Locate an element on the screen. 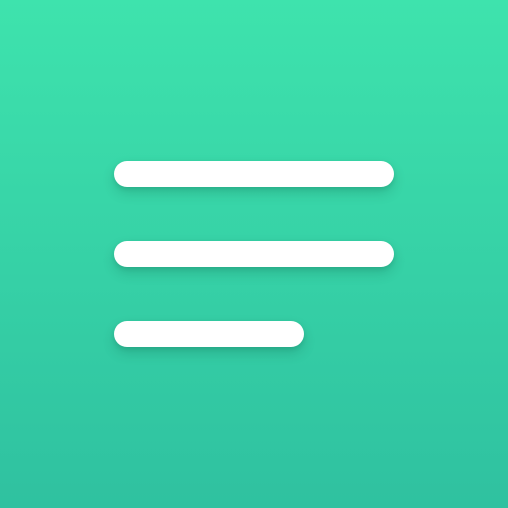 This screenshot has width=508, height=508. menu-line-top is located at coordinates (254, 174).